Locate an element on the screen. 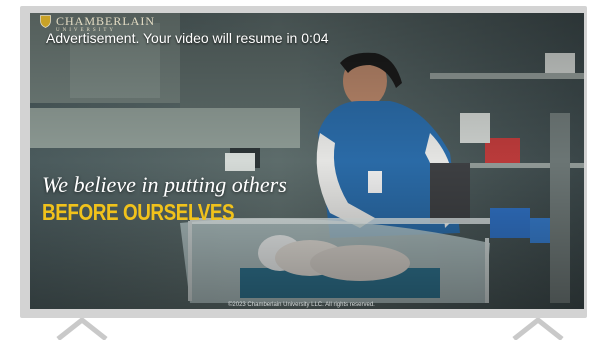 The height and width of the screenshot is (340, 589). shield-icon is located at coordinates (45, 21).